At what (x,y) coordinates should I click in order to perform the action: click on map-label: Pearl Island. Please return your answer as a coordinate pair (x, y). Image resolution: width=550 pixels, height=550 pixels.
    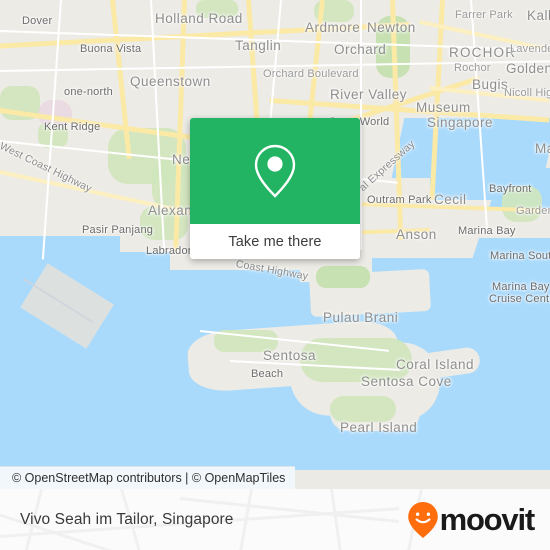
    Looking at the image, I should click on (379, 427).